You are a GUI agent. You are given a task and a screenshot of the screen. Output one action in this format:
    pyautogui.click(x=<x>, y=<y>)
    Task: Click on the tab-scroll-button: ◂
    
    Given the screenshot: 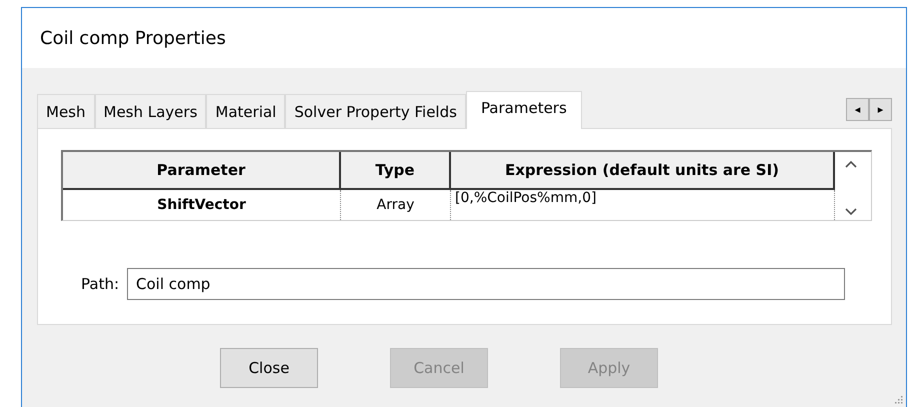 What is the action you would take?
    pyautogui.click(x=857, y=109)
    